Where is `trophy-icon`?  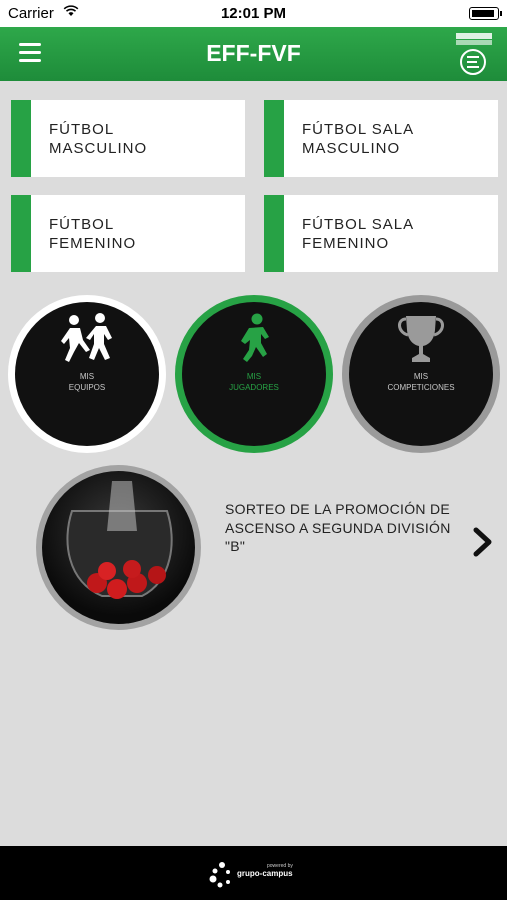
trophy-icon is located at coordinates (421, 339).